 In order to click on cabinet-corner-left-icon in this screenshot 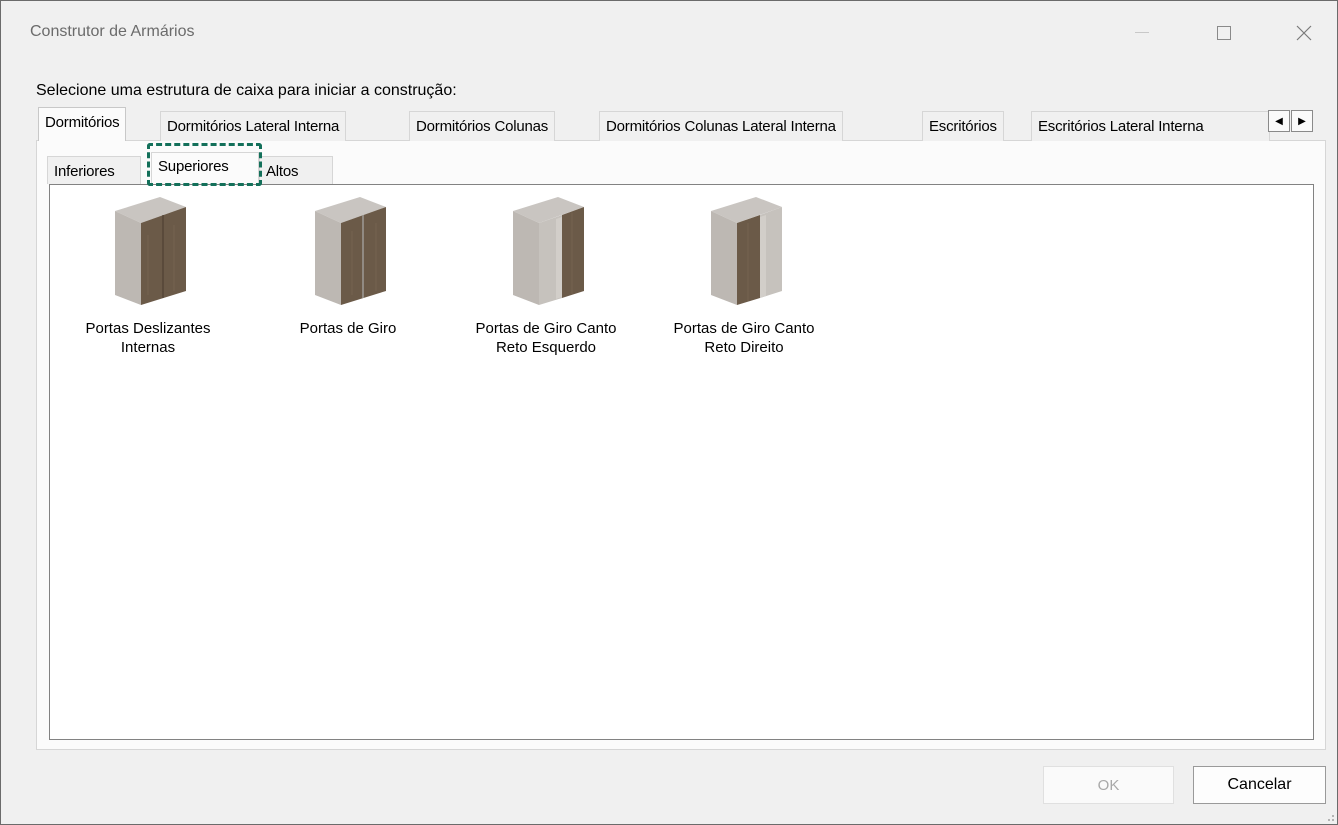, I will do `click(548, 251)`.